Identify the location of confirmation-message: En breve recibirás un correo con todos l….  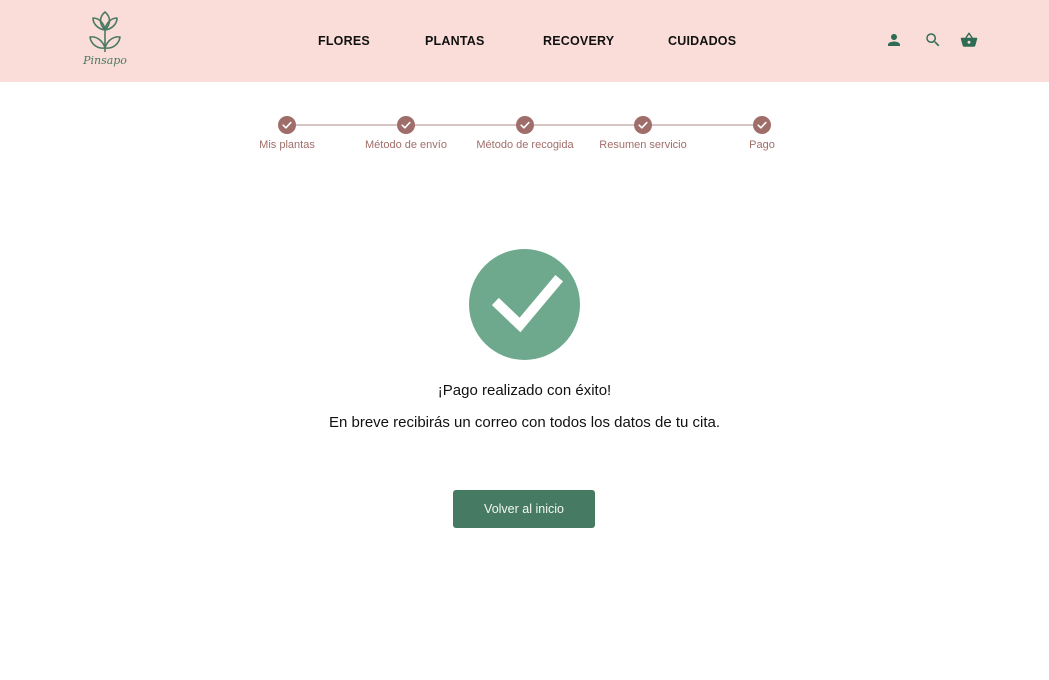
(524, 422).